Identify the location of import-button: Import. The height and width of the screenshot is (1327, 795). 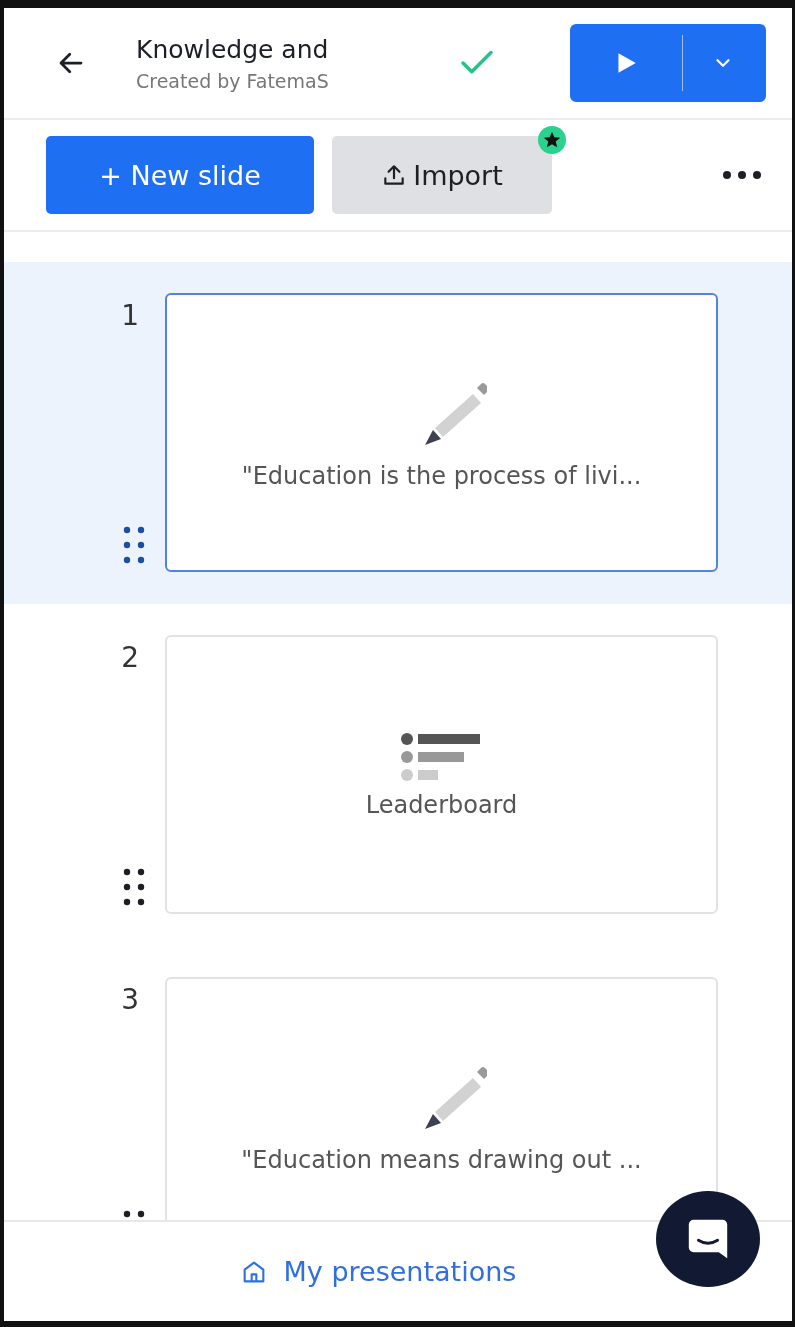
(442, 175).